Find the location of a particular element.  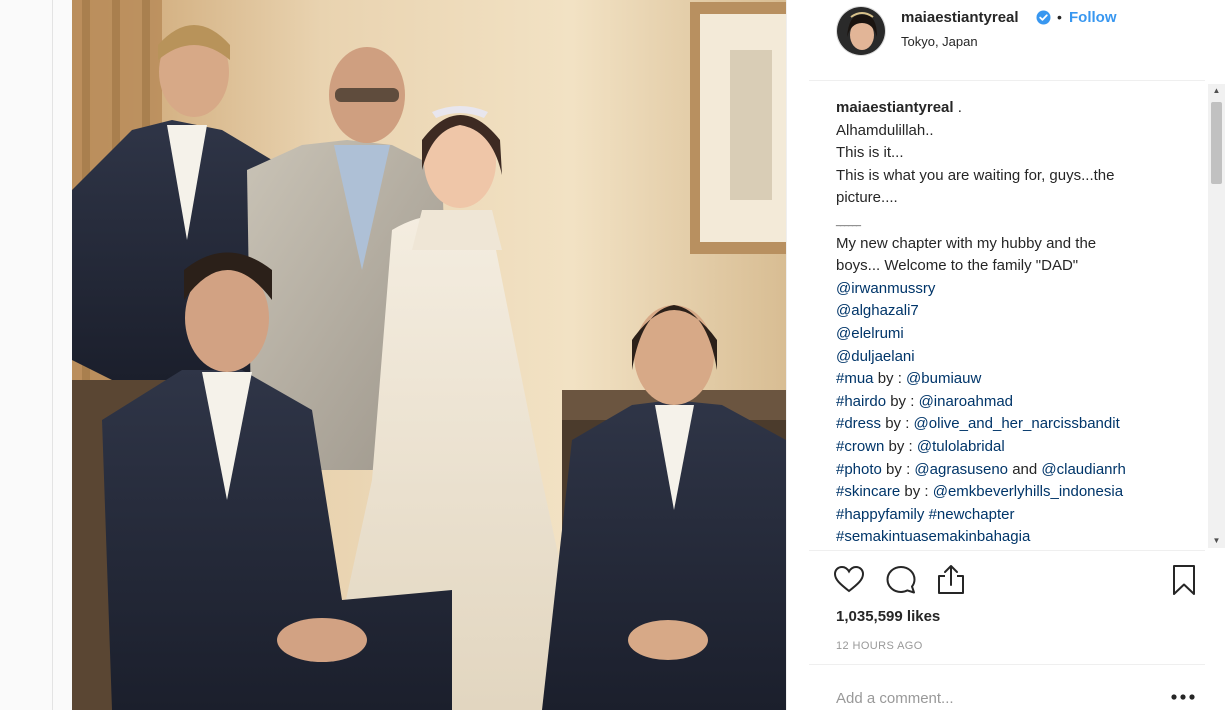

heart-icon is located at coordinates (849, 580).